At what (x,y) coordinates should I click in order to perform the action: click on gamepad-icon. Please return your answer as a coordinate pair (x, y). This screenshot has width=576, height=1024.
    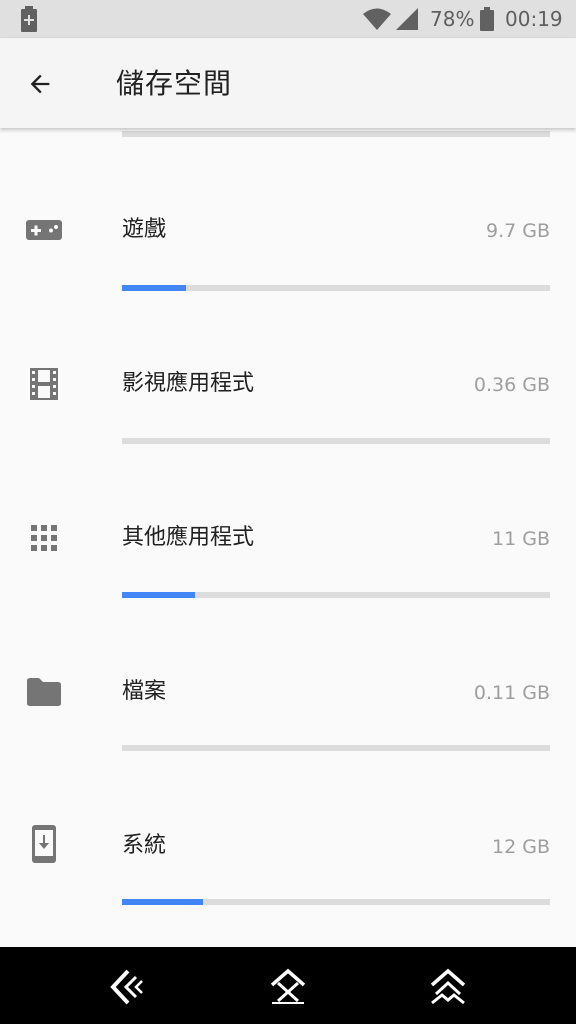
    Looking at the image, I should click on (44, 230).